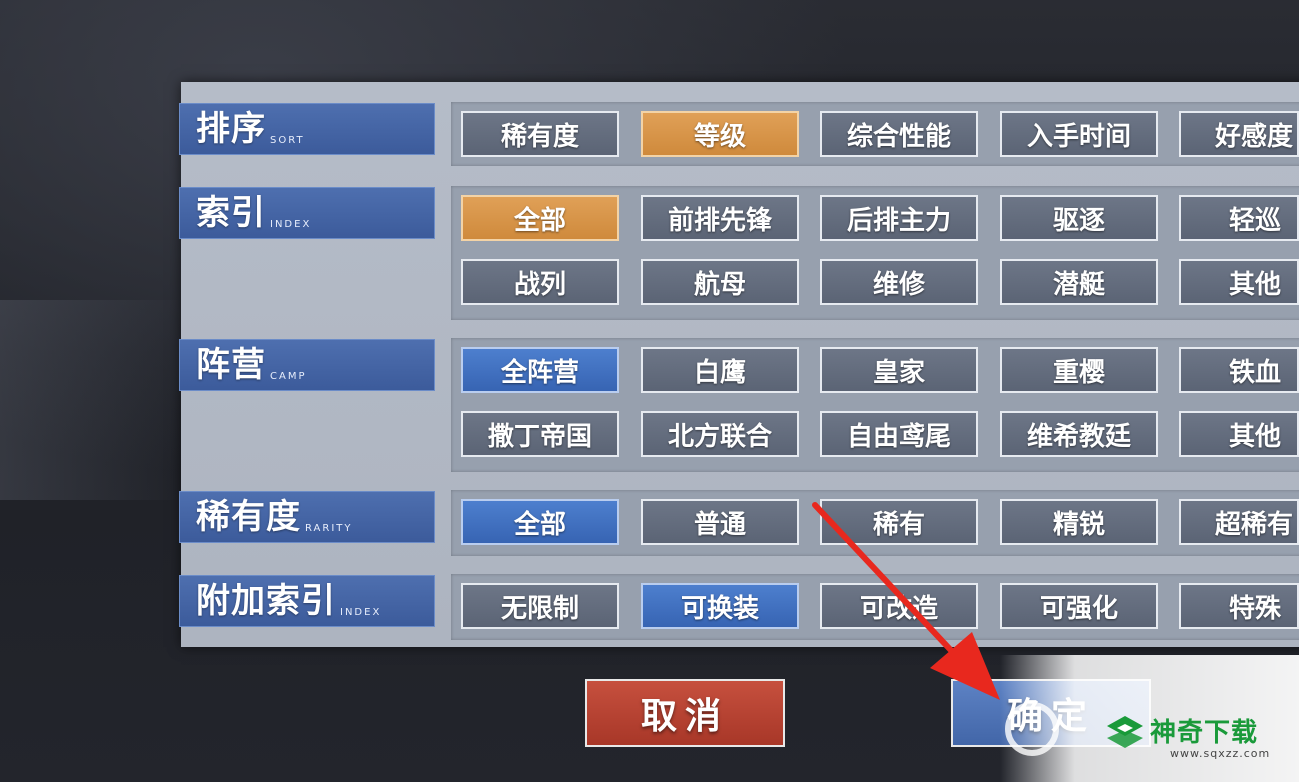 The width and height of the screenshot is (1299, 782). Describe the element at coordinates (307, 129) in the screenshot. I see `sort-label: 排序 SORT` at that location.